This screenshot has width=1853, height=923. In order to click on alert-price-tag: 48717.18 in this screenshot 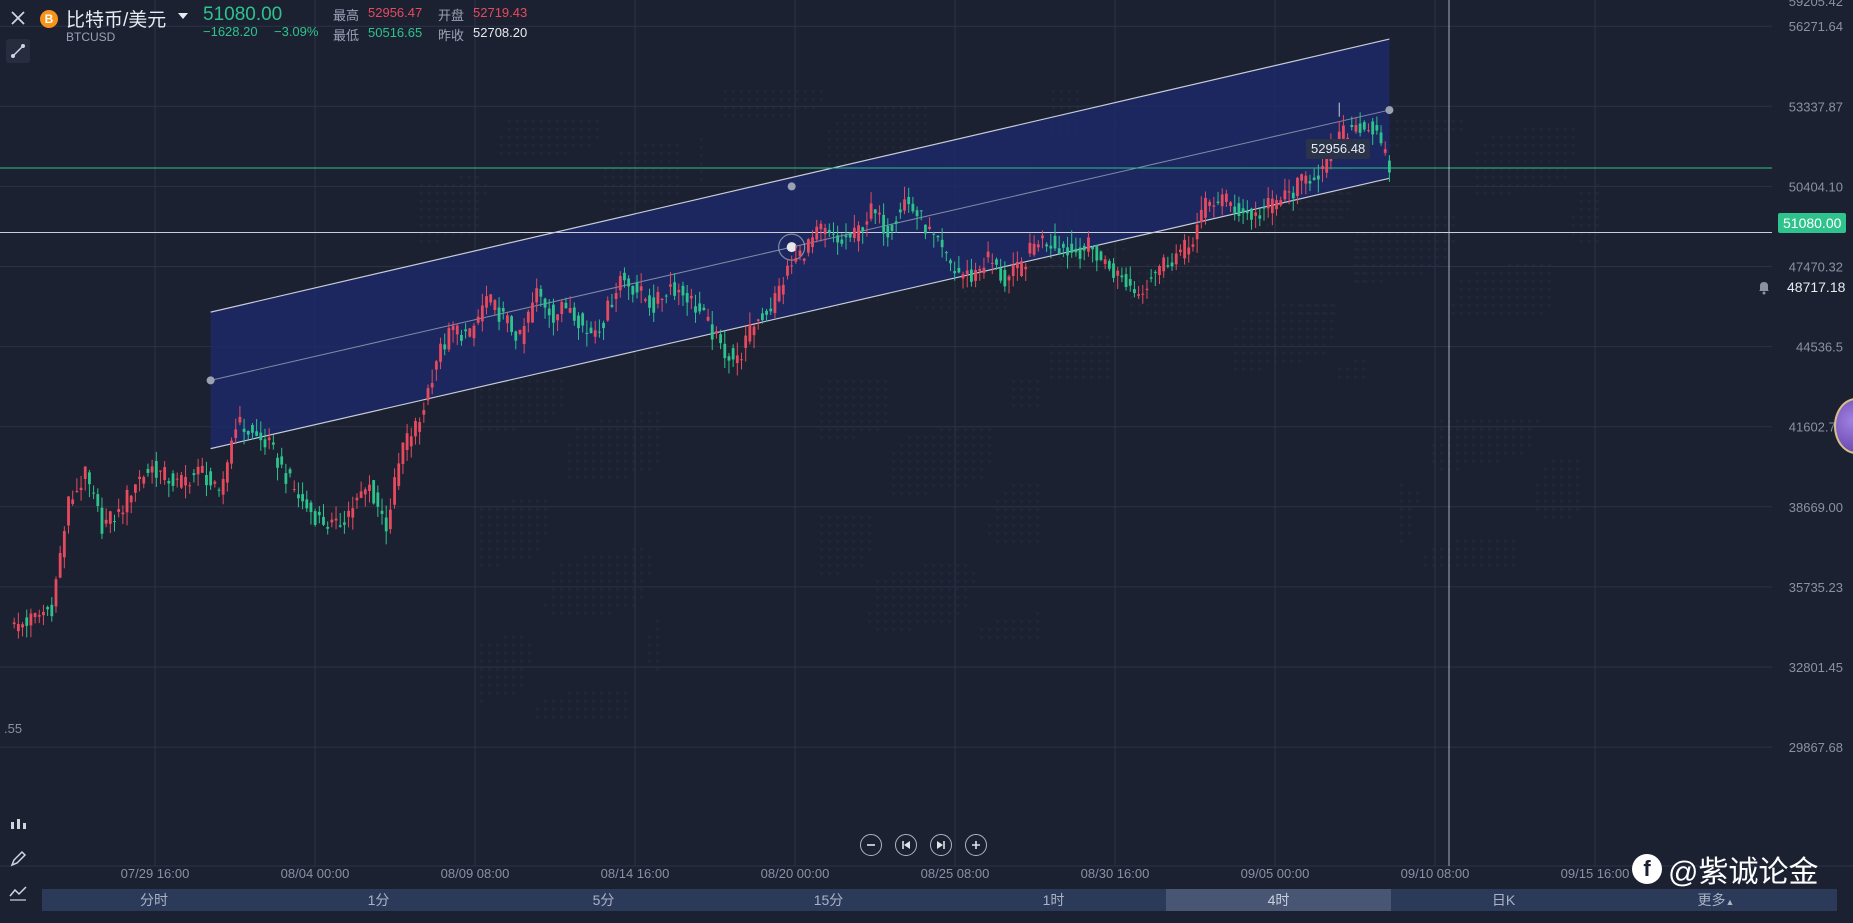, I will do `click(1816, 287)`.